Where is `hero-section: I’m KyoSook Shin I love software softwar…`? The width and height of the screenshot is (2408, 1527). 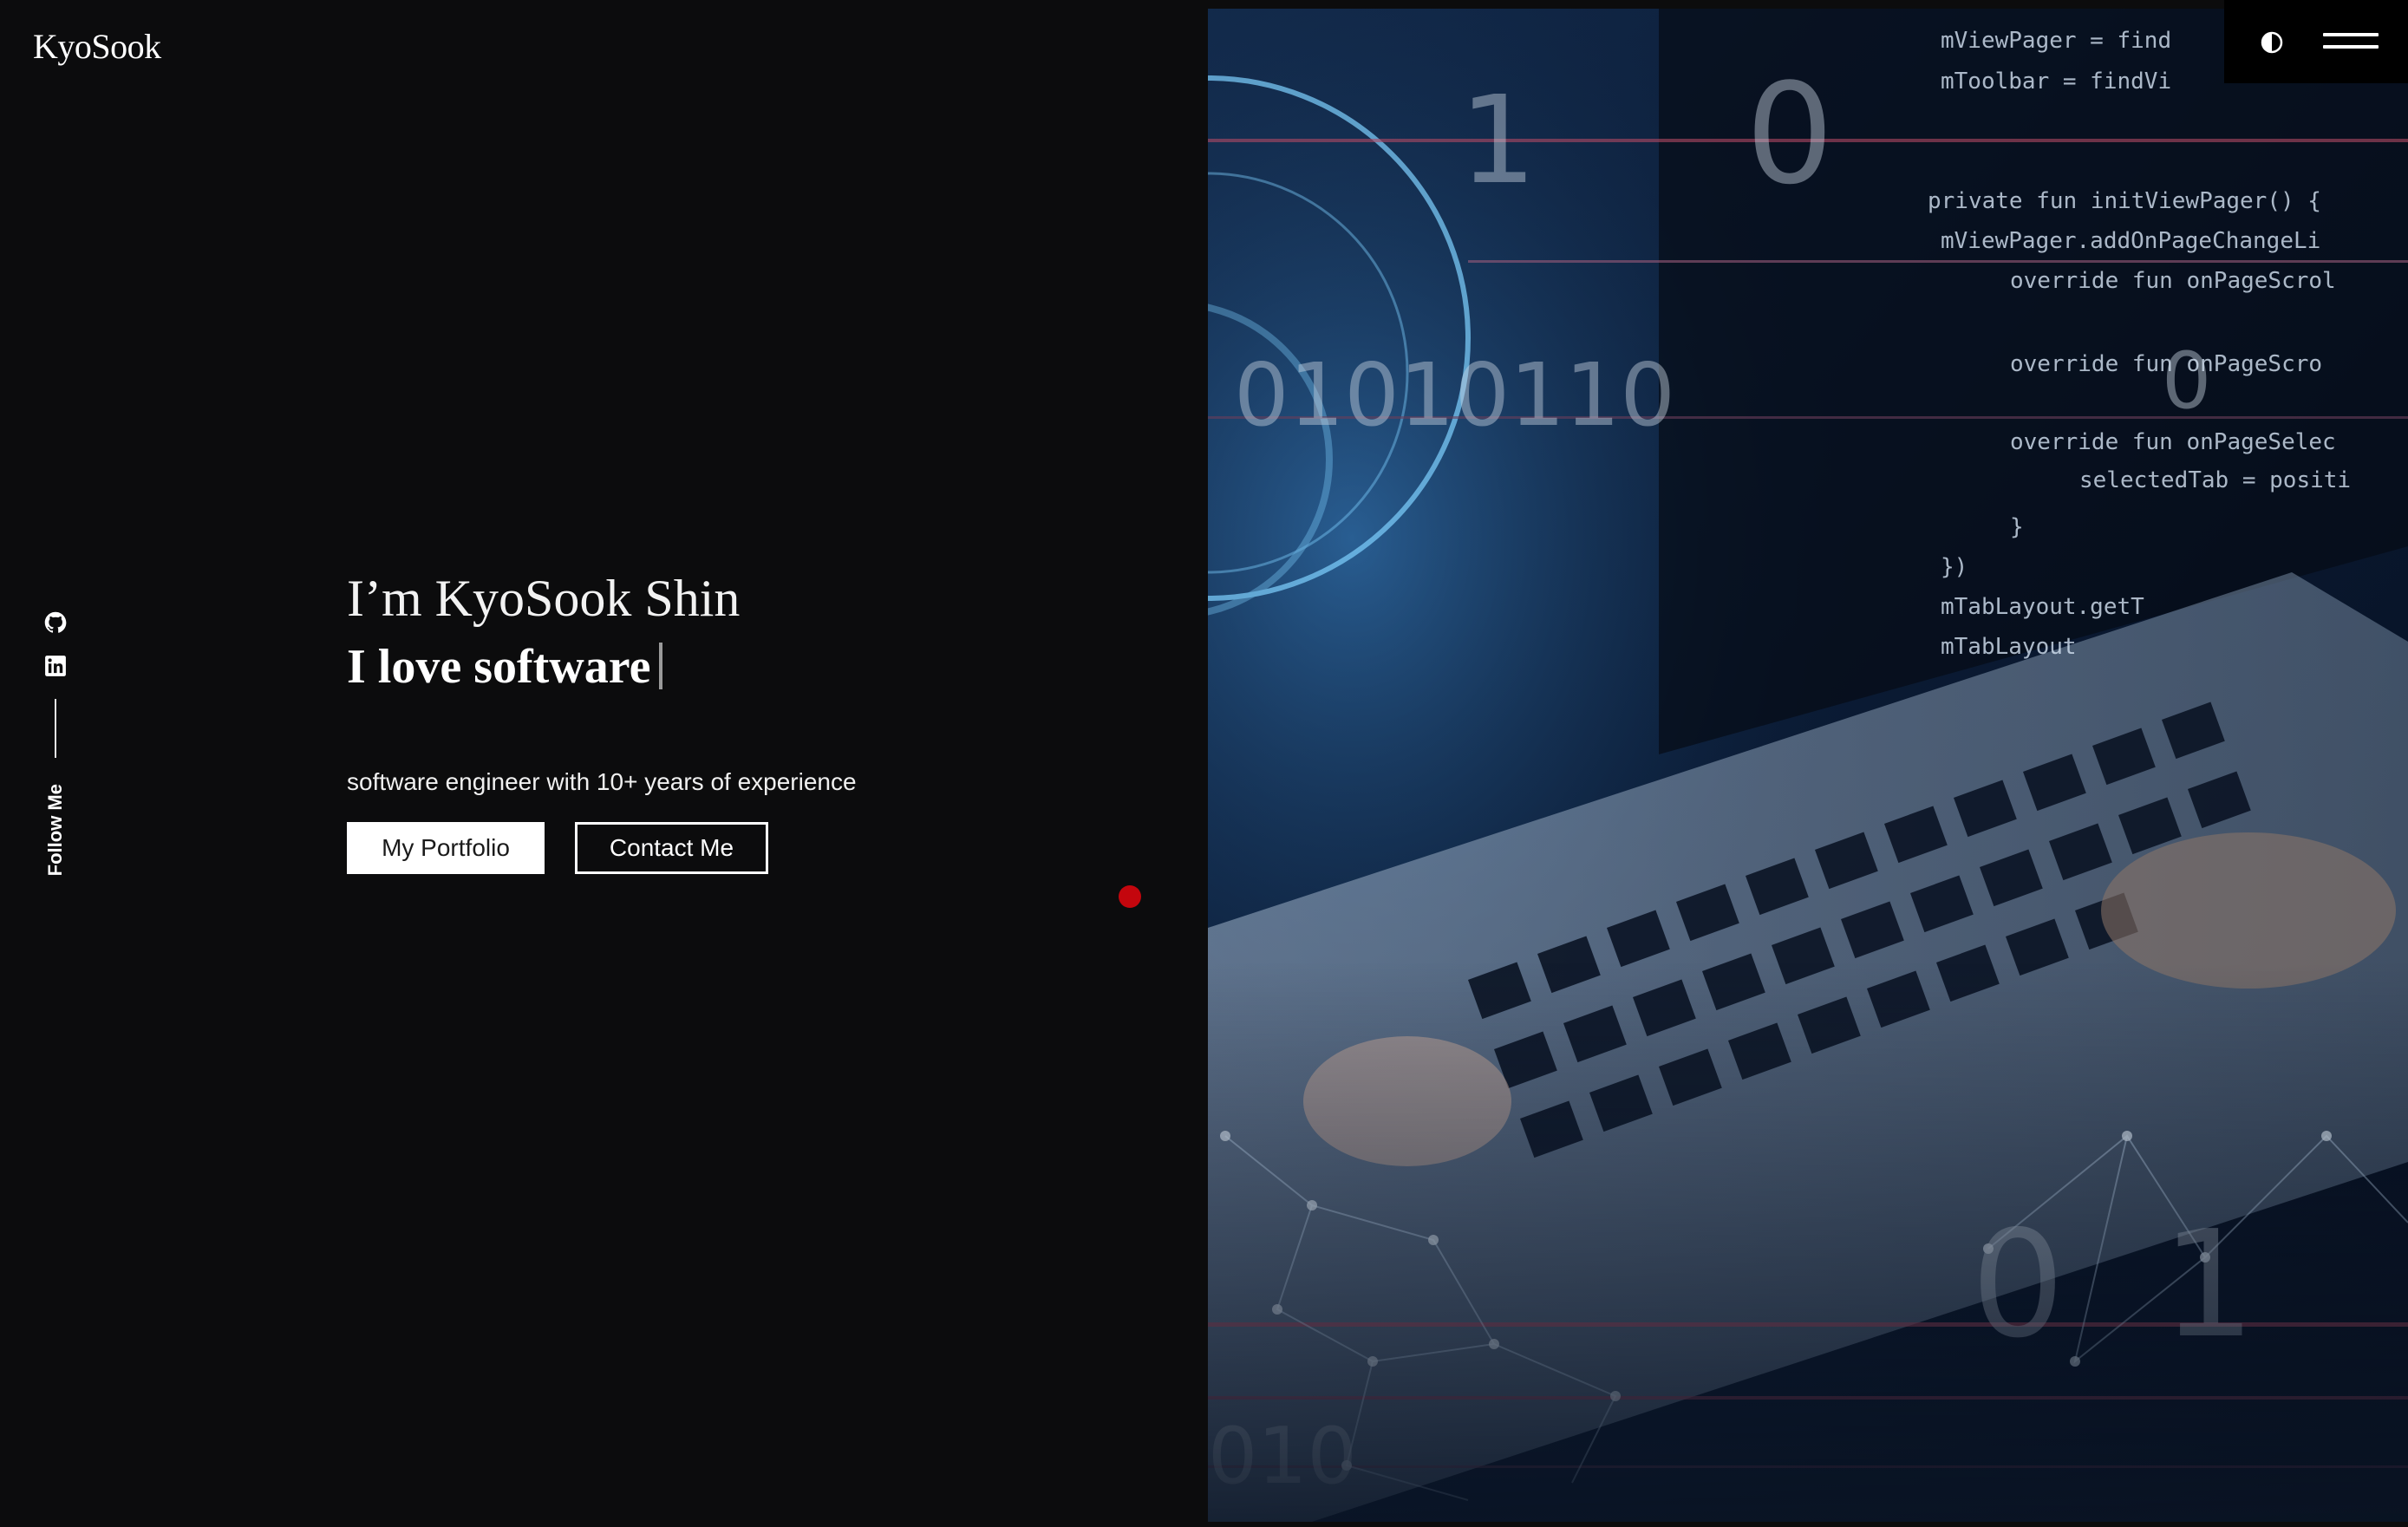
hero-section: I’m KyoSook Shin I love software softwar… is located at coordinates (746, 719).